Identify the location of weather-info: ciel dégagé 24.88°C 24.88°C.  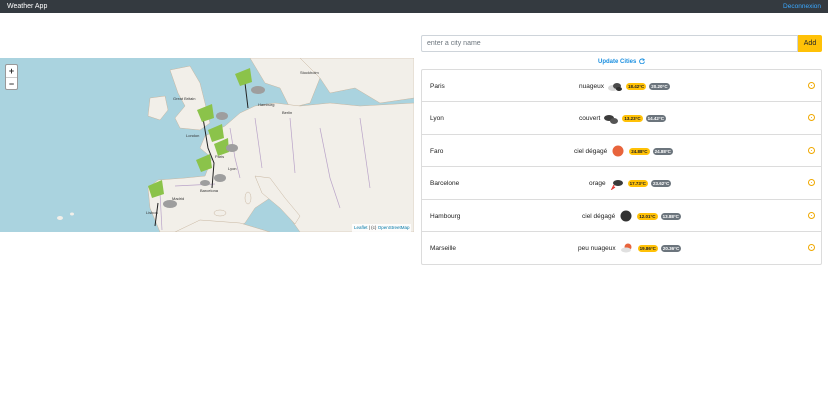
(623, 151).